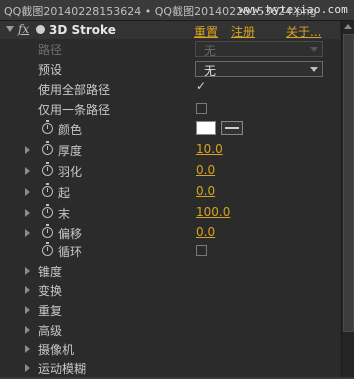  What do you see at coordinates (210, 71) in the screenshot?
I see `preset-dropdown-value: 无` at bounding box center [210, 71].